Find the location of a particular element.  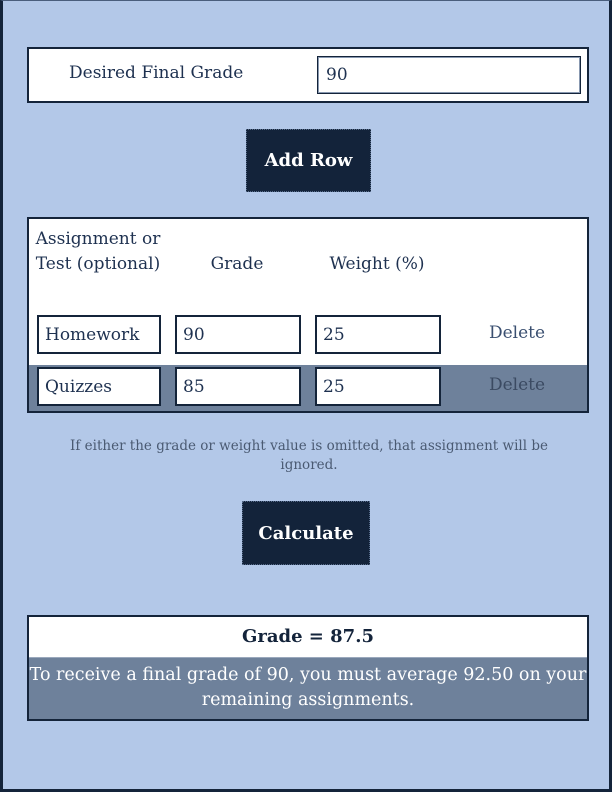

header-grade: Grade is located at coordinates (237, 264).